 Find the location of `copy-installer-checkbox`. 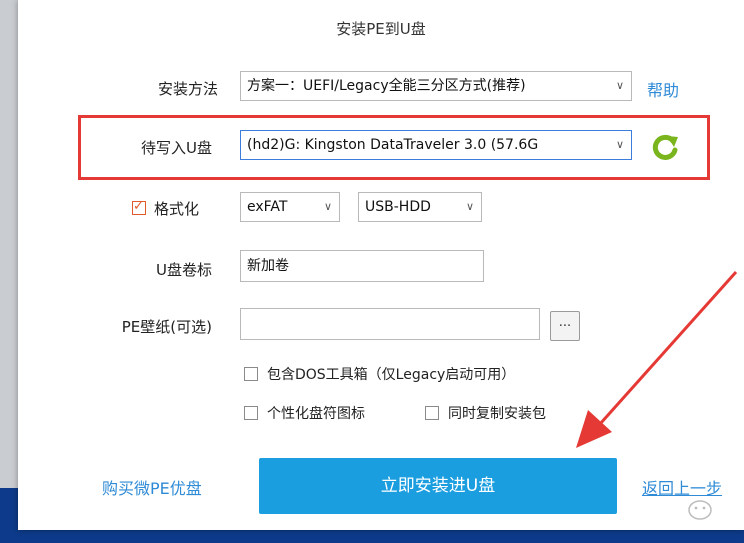

copy-installer-checkbox is located at coordinates (432, 413).